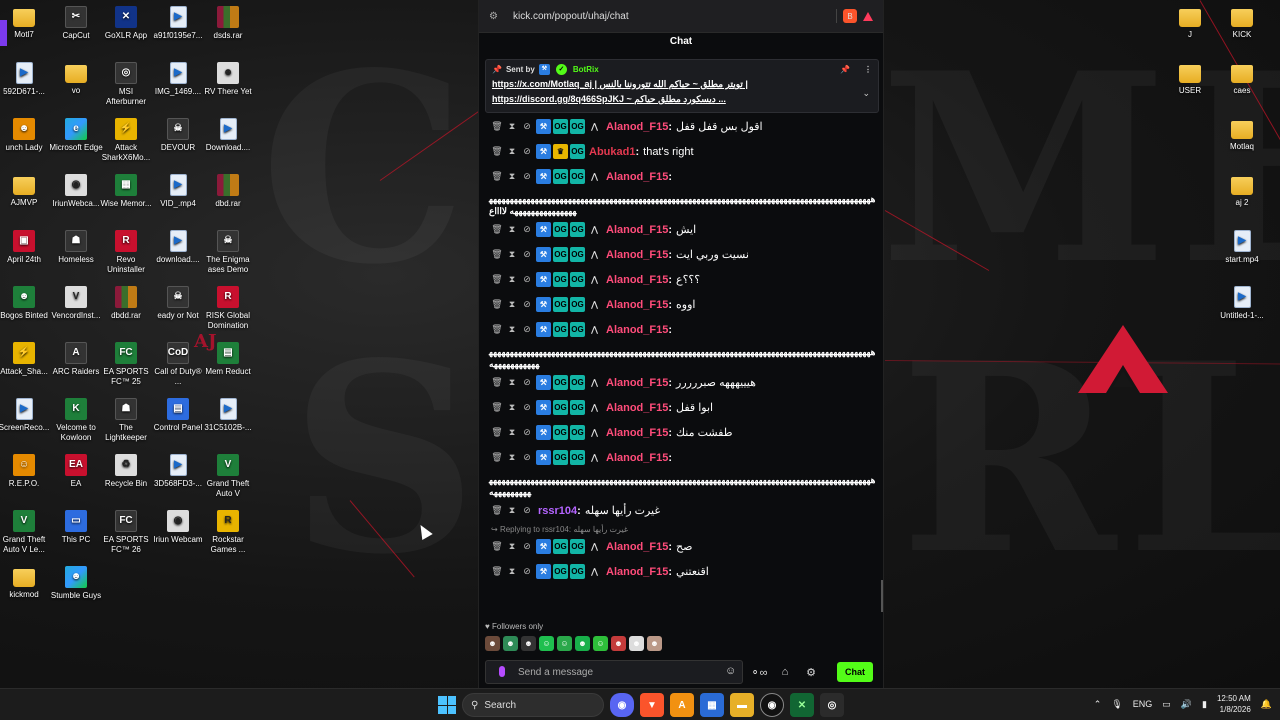 The image size is (1280, 720). Describe the element at coordinates (1242, 191) in the screenshot. I see `desktop-icon: aj 2` at that location.